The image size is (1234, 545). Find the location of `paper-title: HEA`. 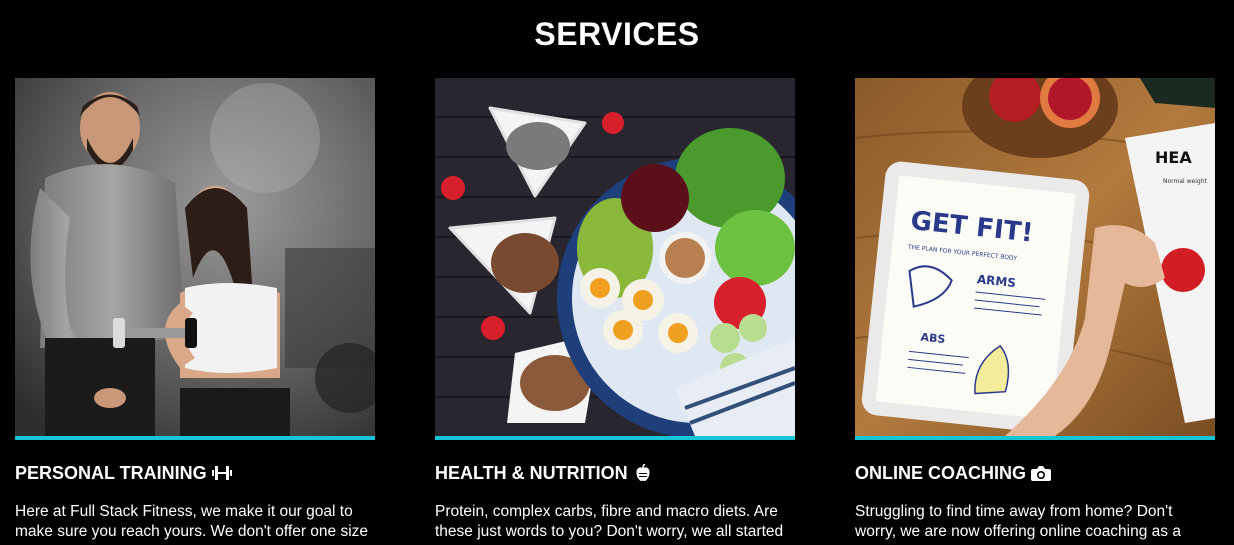

paper-title: HEA is located at coordinates (1173, 157).